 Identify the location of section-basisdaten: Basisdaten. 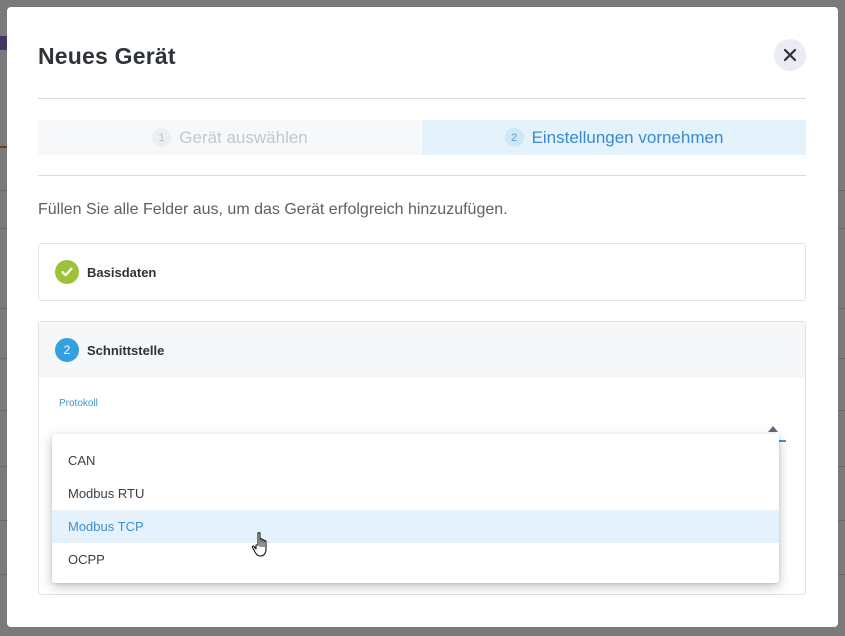
(422, 272).